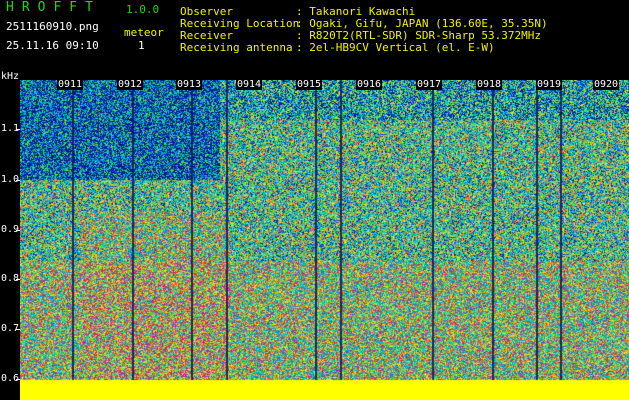 The height and width of the screenshot is (400, 629). What do you see at coordinates (130, 84) in the screenshot?
I see `time-label: 0912` at bounding box center [130, 84].